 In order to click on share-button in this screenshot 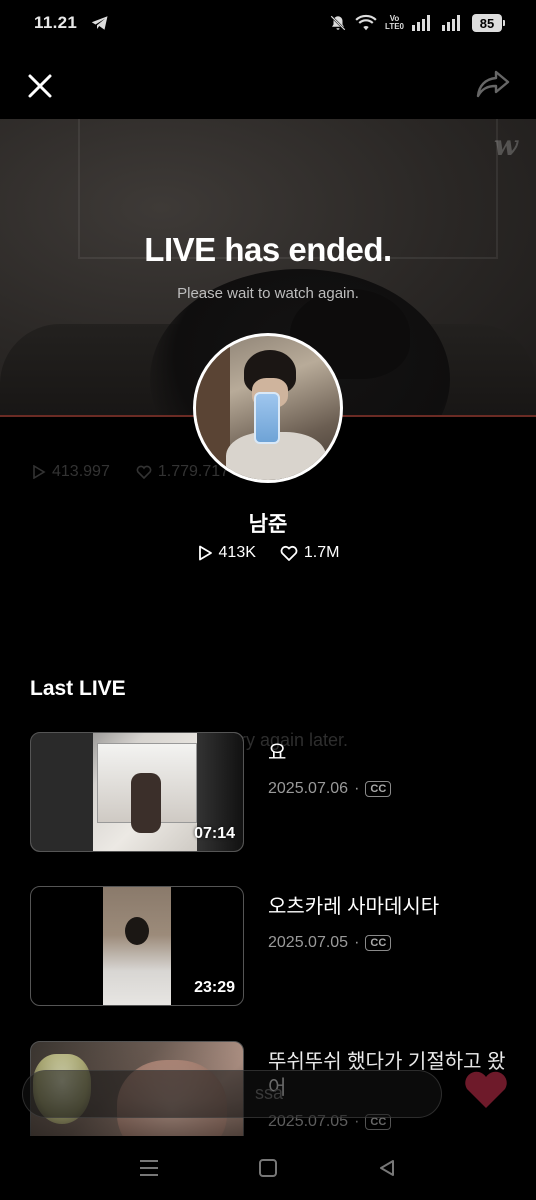, I will do `click(493, 84)`.